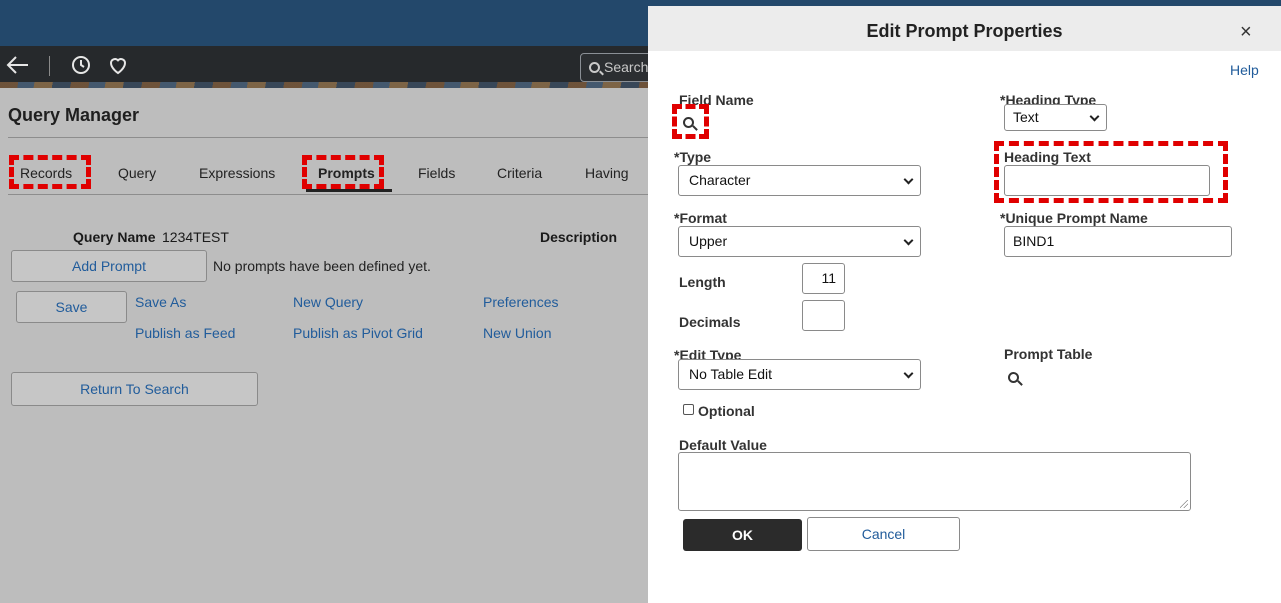 Image resolution: width=1281 pixels, height=603 pixels. I want to click on heading-type-value: Text, so click(1026, 117).